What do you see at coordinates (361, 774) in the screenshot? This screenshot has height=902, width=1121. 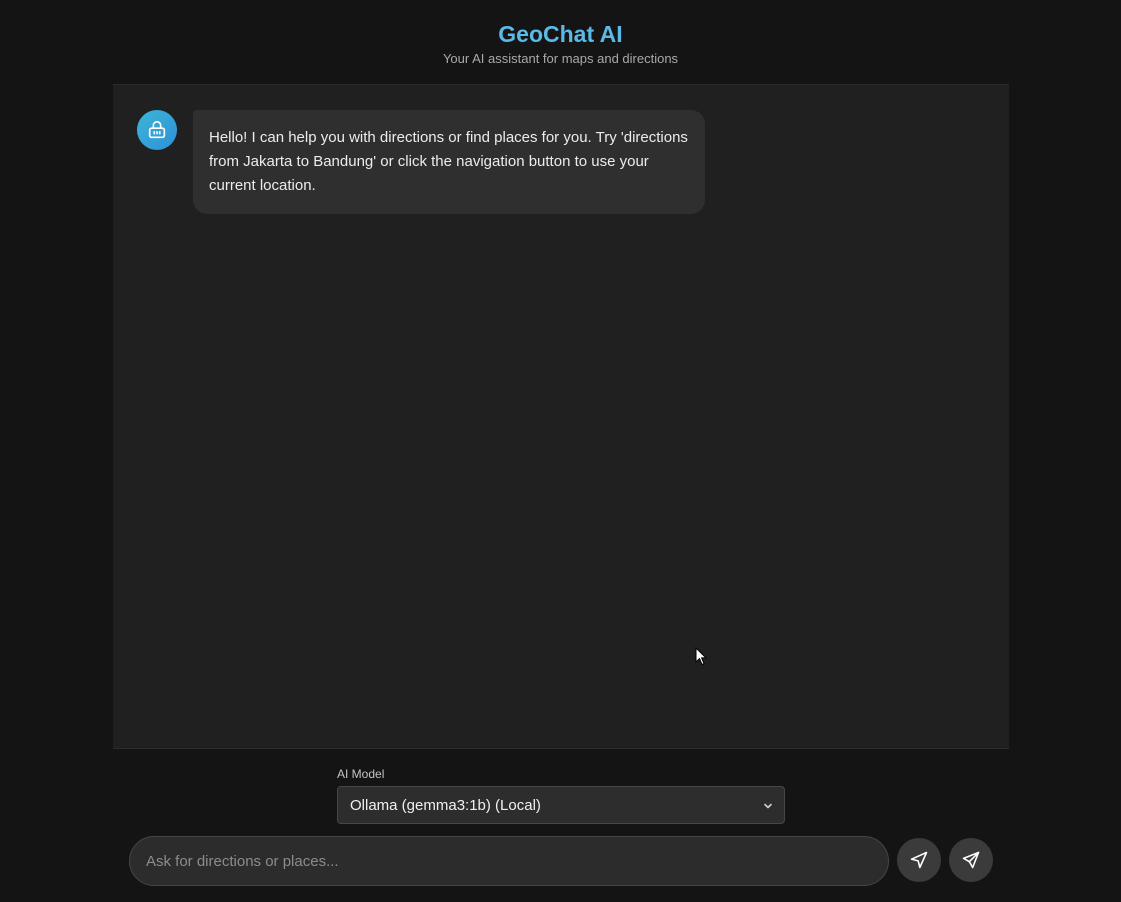 I see `model-selector-label: AI Model` at bounding box center [361, 774].